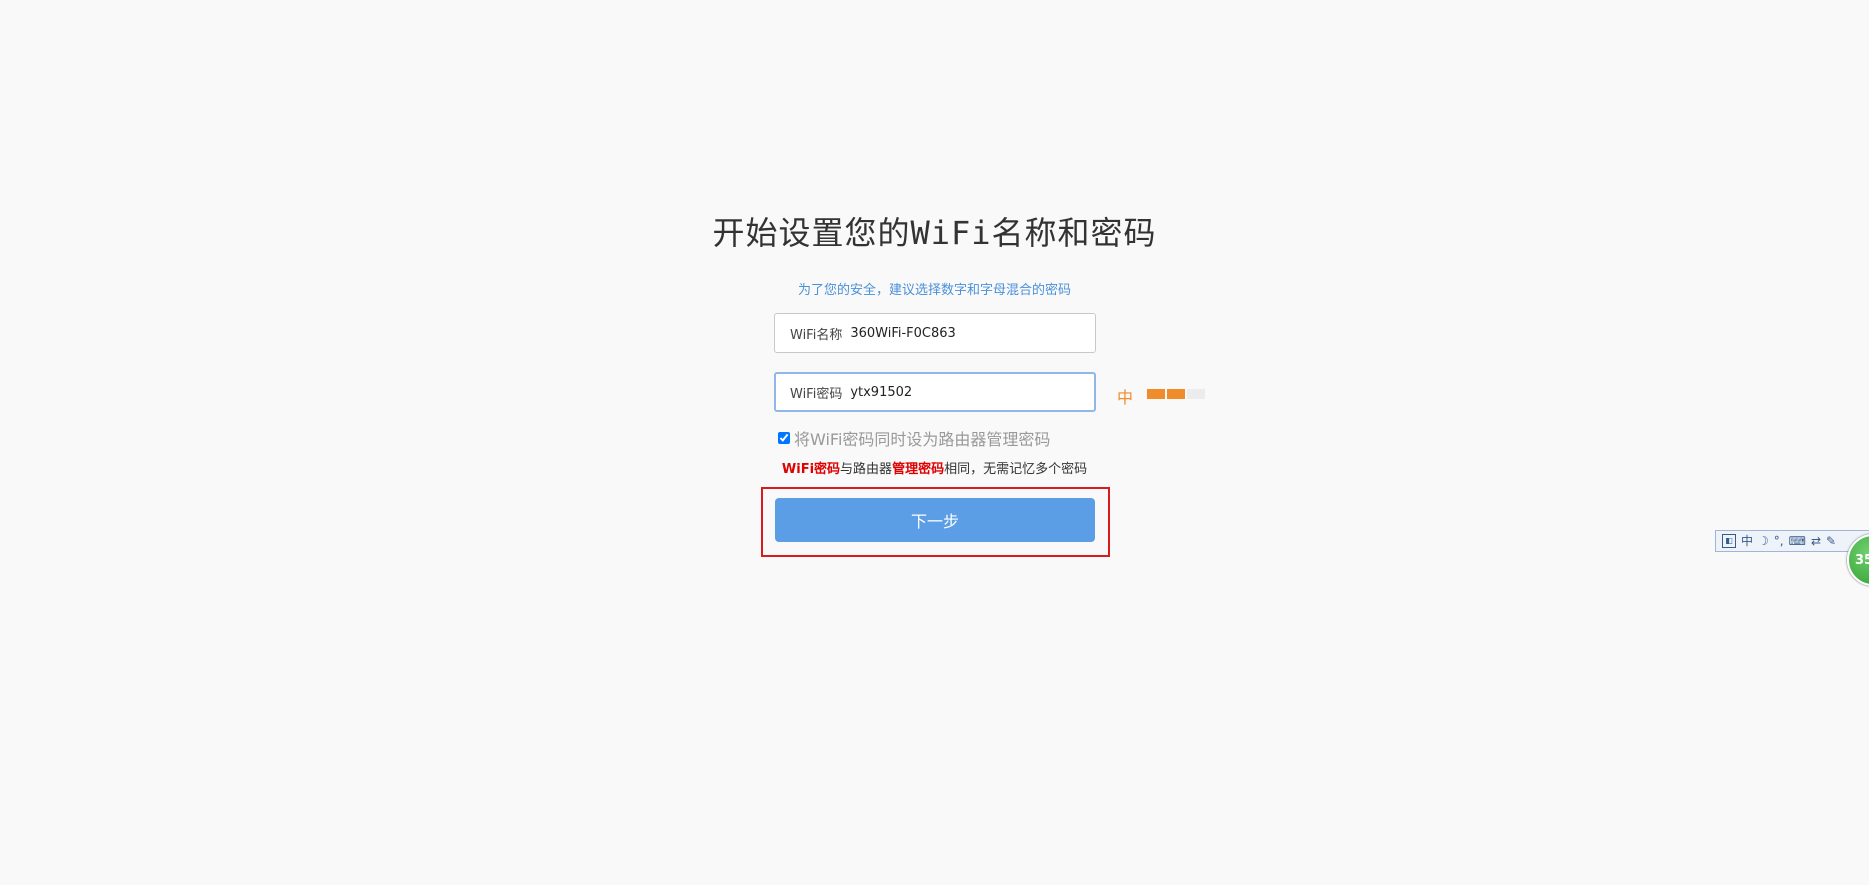  I want to click on half-width-moon-icon: ☽, so click(1763, 541).